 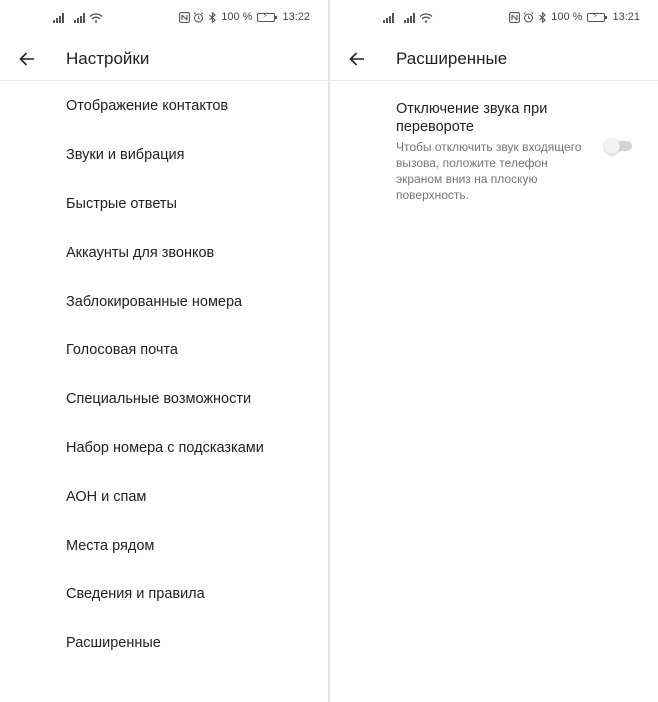 I want to click on settings-item-caller-id-spam: АОН и спам, so click(x=164, y=496).